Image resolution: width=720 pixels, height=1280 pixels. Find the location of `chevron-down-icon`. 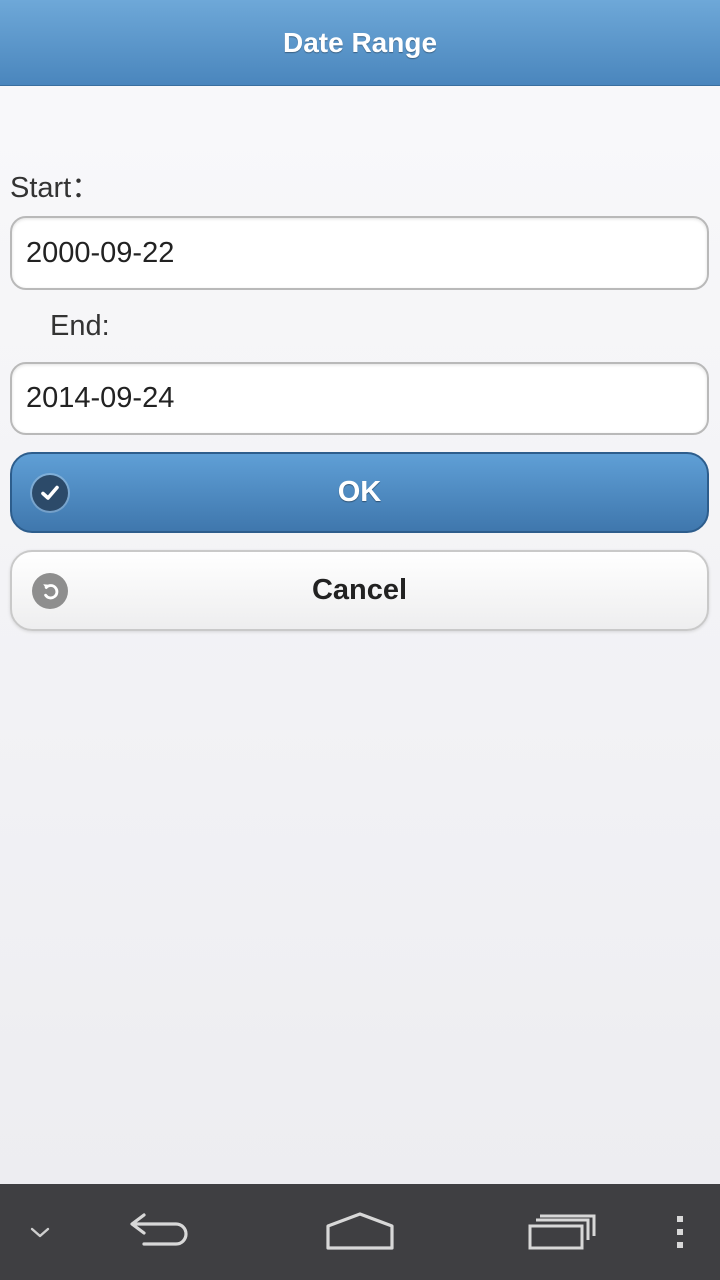

chevron-down-icon is located at coordinates (40, 1232).